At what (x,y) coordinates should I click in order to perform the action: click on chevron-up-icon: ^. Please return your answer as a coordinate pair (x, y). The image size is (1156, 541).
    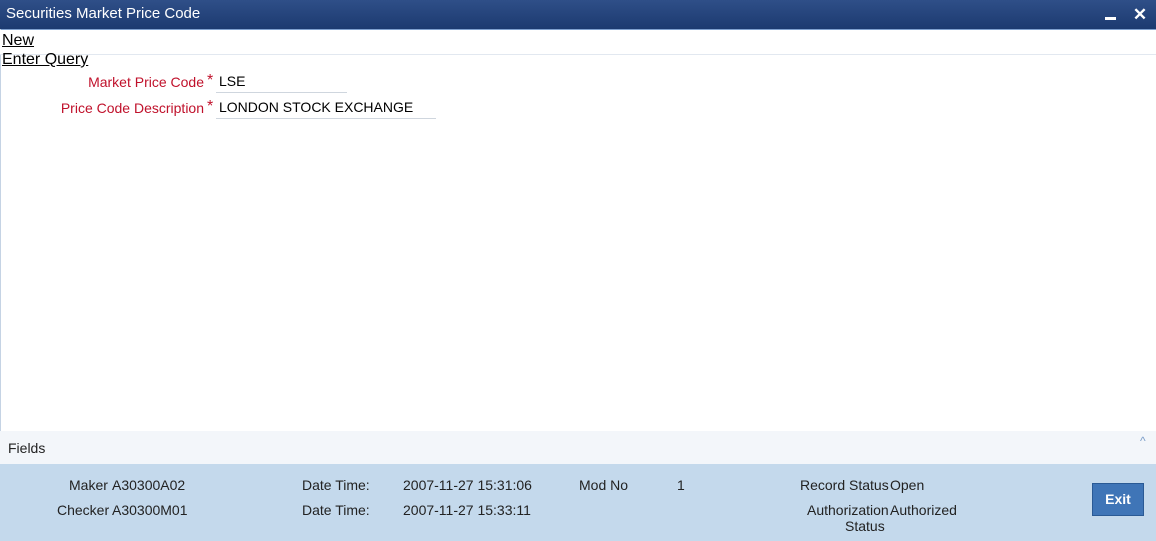
    Looking at the image, I should click on (1147, 441).